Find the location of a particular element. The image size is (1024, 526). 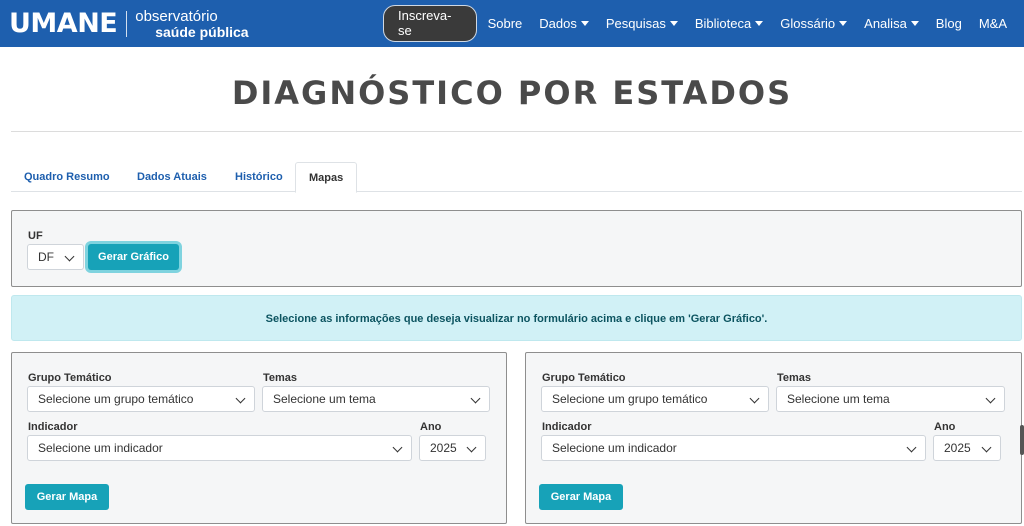

nav-dados-label: Dados is located at coordinates (558, 23).